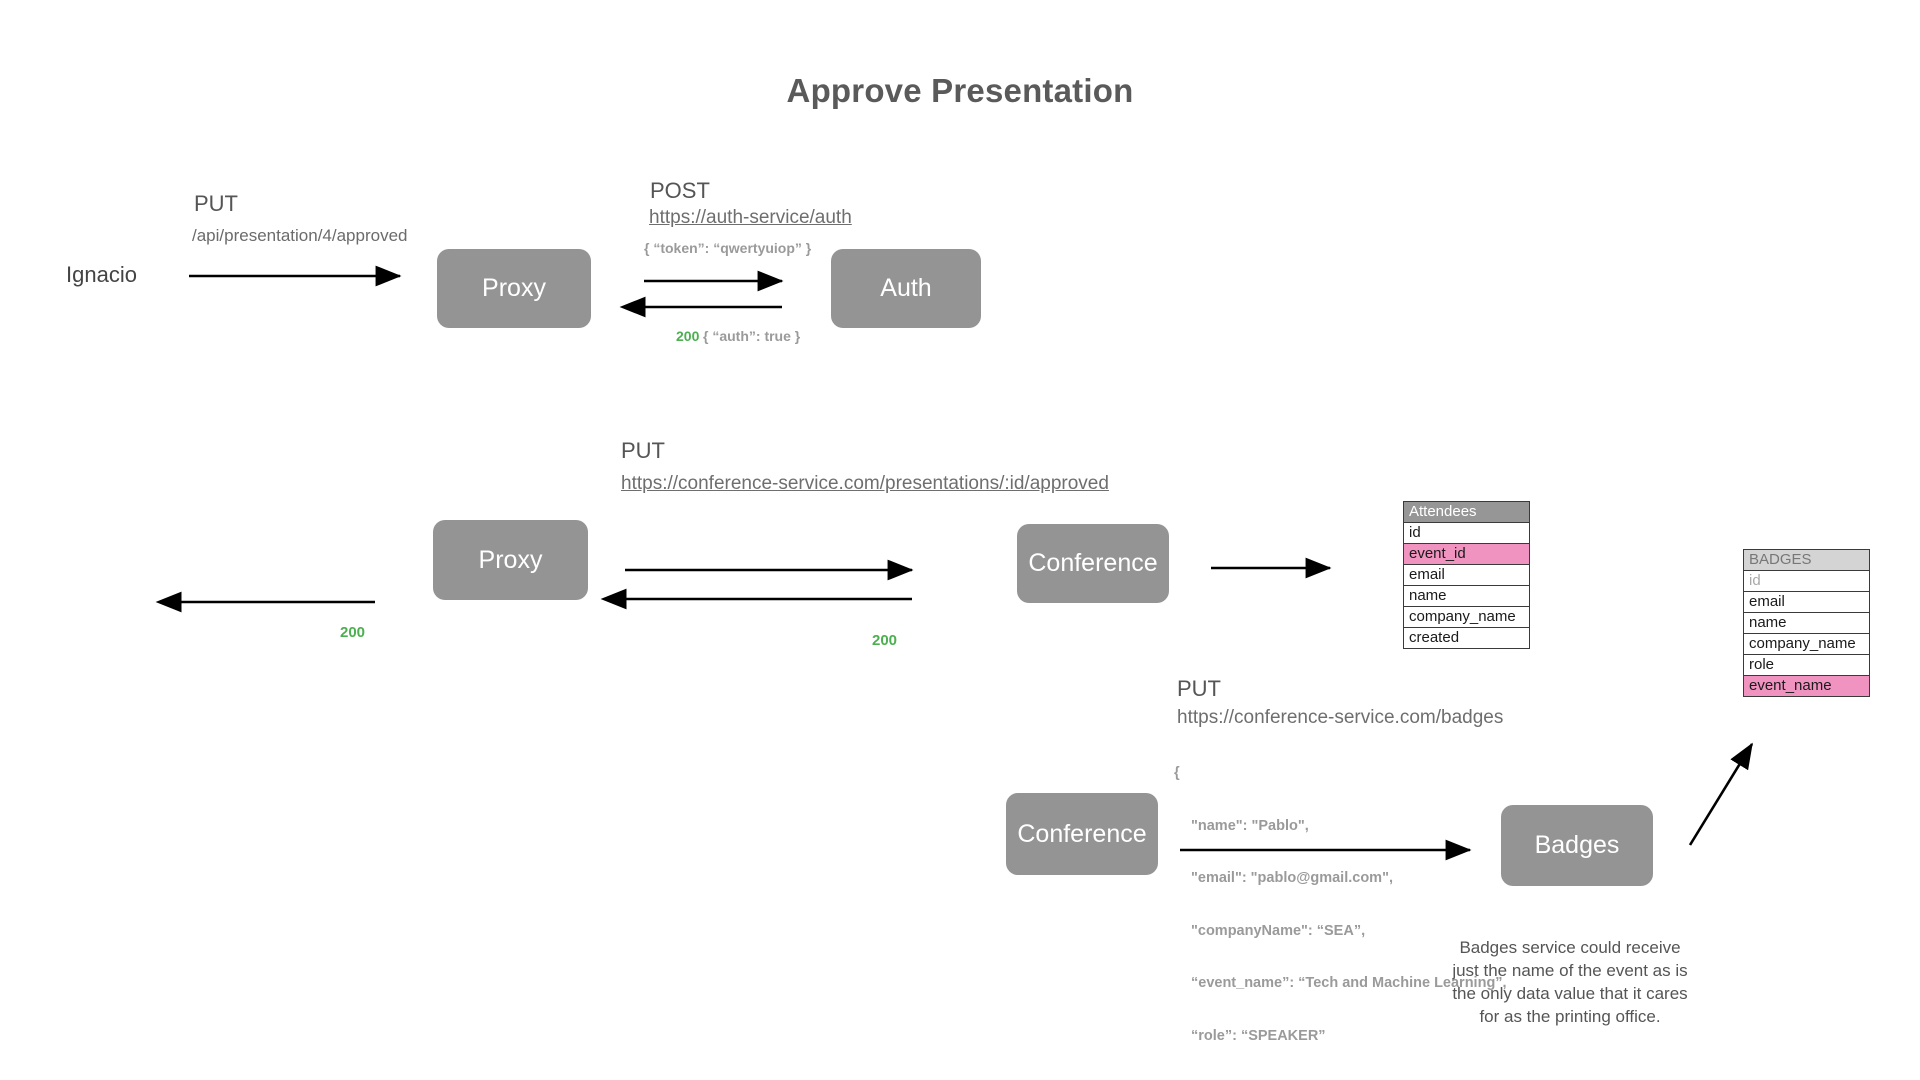 The height and width of the screenshot is (1080, 1920). I want to click on page-title: Approve Presentation, so click(960, 90).